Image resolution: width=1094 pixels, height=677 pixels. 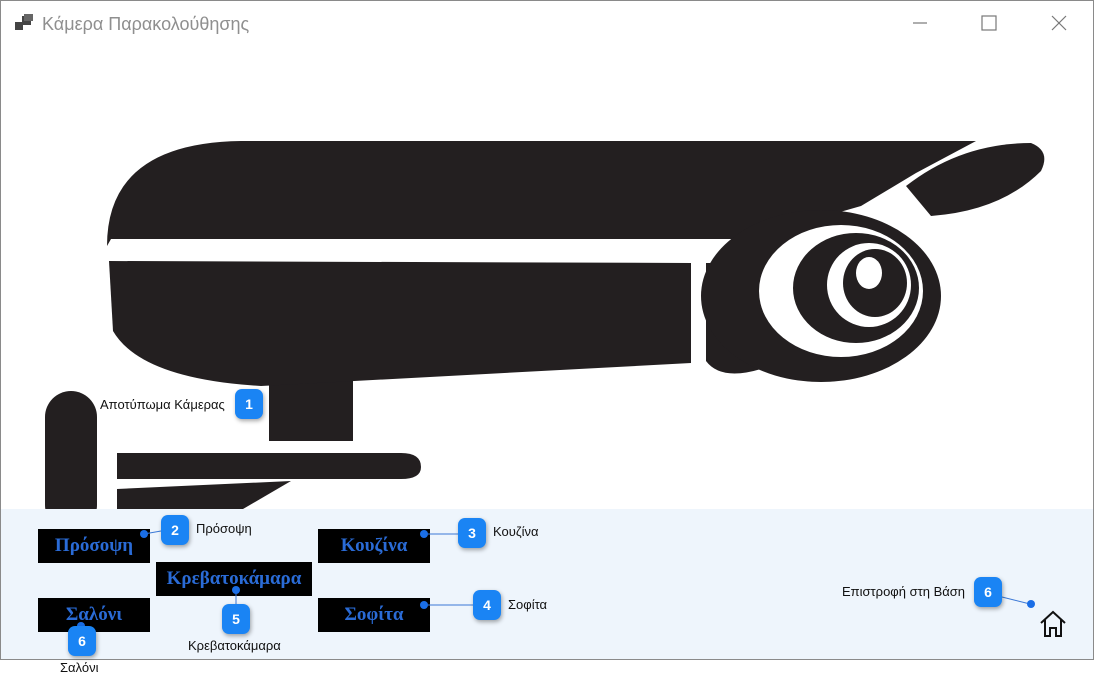 What do you see at coordinates (374, 546) in the screenshot?
I see `kitchen-button: Κουζίνα` at bounding box center [374, 546].